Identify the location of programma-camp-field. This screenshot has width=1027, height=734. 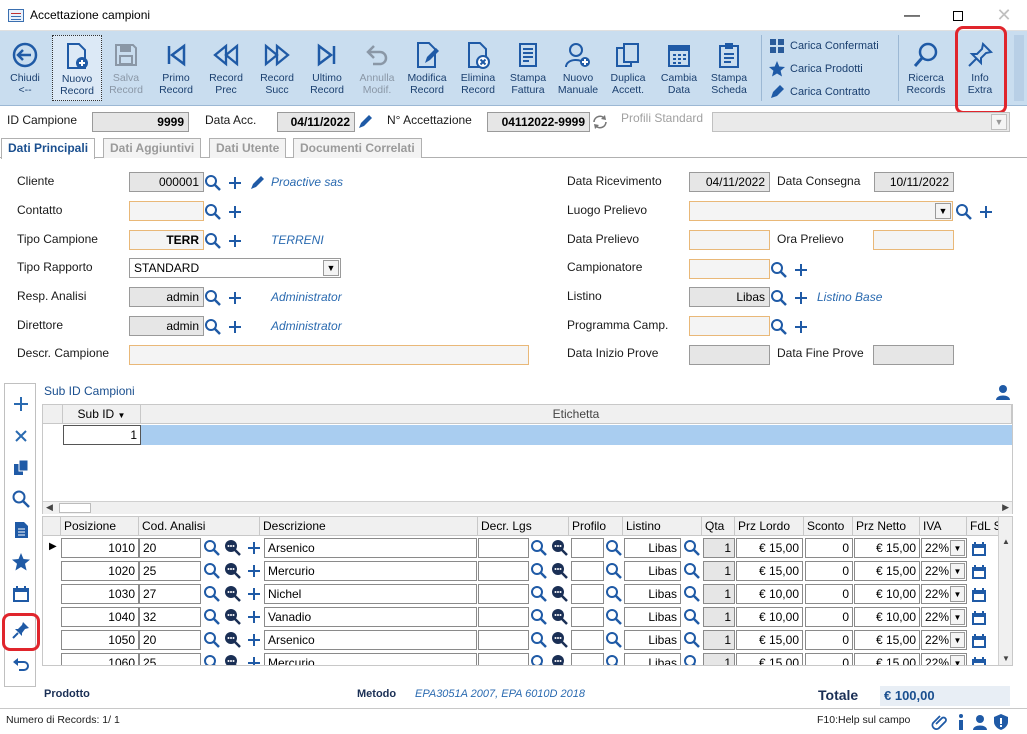
(729, 326).